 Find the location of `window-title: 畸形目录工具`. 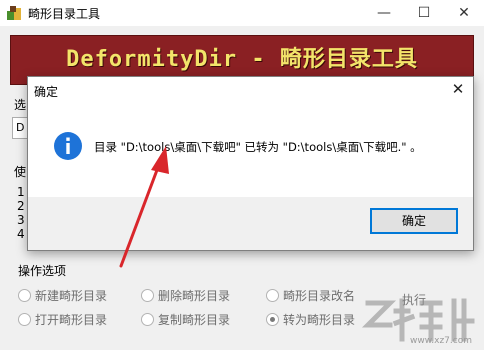

window-title: 畸形目录工具 is located at coordinates (64, 14).